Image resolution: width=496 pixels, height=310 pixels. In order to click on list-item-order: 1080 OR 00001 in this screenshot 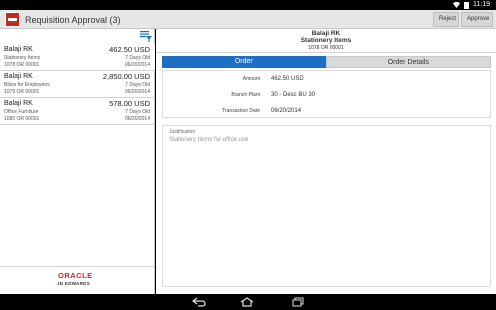, I will do `click(22, 119)`.